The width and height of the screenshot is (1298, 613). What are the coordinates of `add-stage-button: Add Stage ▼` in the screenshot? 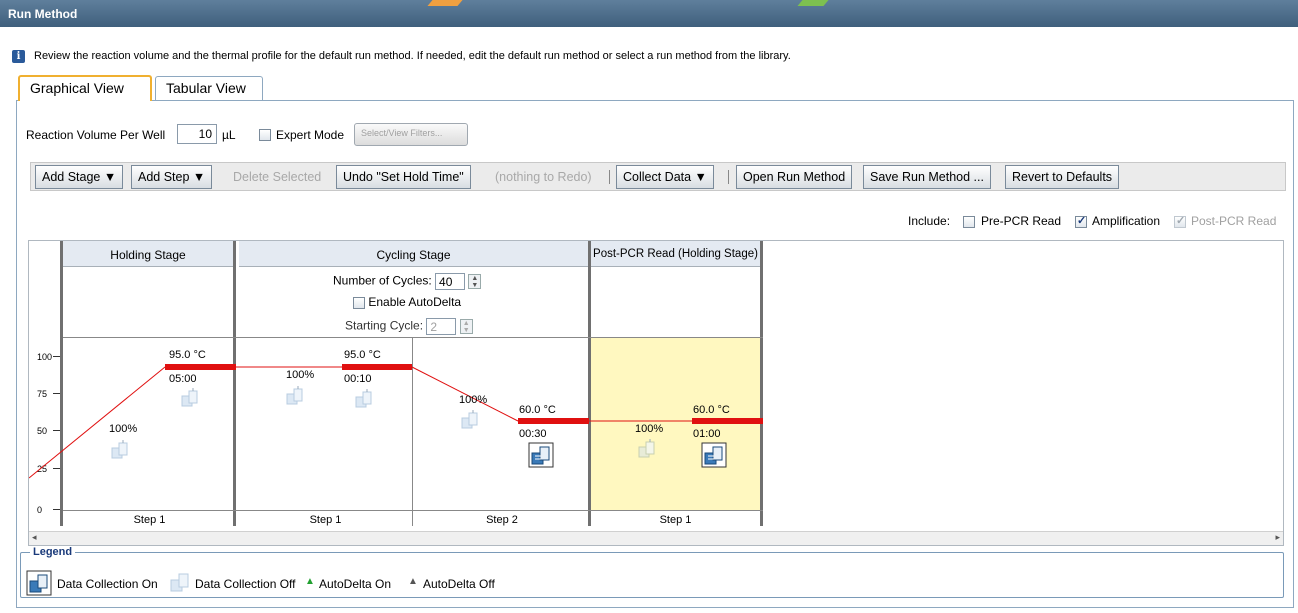 It's located at (79, 177).